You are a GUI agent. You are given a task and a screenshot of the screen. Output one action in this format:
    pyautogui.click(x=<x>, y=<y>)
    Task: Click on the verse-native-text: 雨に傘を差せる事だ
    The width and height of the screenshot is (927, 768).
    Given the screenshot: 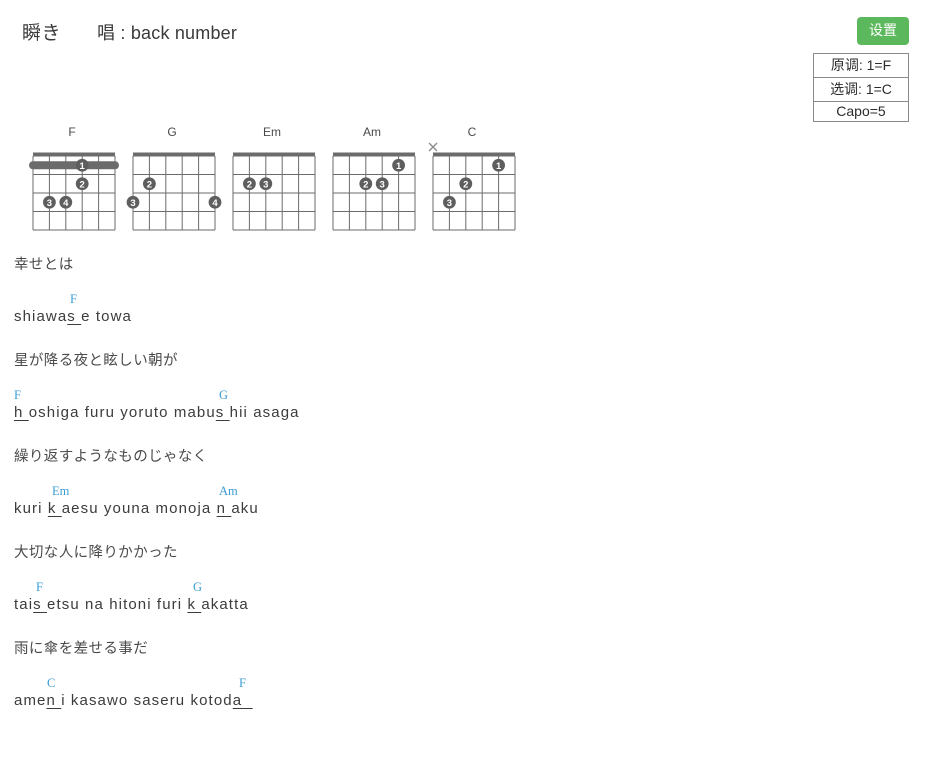 What is the action you would take?
    pyautogui.click(x=81, y=649)
    